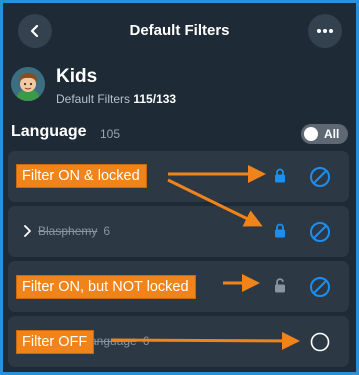 The height and width of the screenshot is (375, 359). Describe the element at coordinates (49, 131) in the screenshot. I see `section-title: Language` at that location.